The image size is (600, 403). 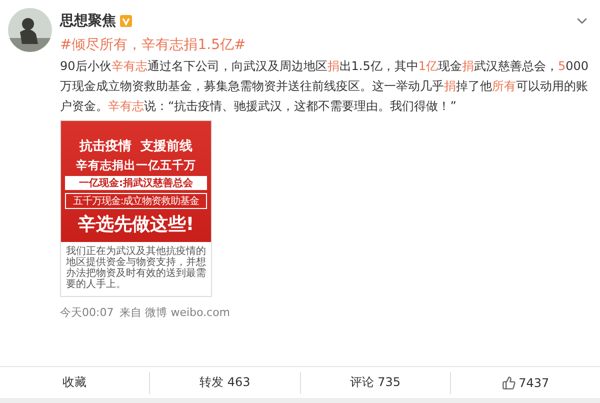 I want to click on poster-band: 五千万现金:成立物资救助基金, so click(x=136, y=201).